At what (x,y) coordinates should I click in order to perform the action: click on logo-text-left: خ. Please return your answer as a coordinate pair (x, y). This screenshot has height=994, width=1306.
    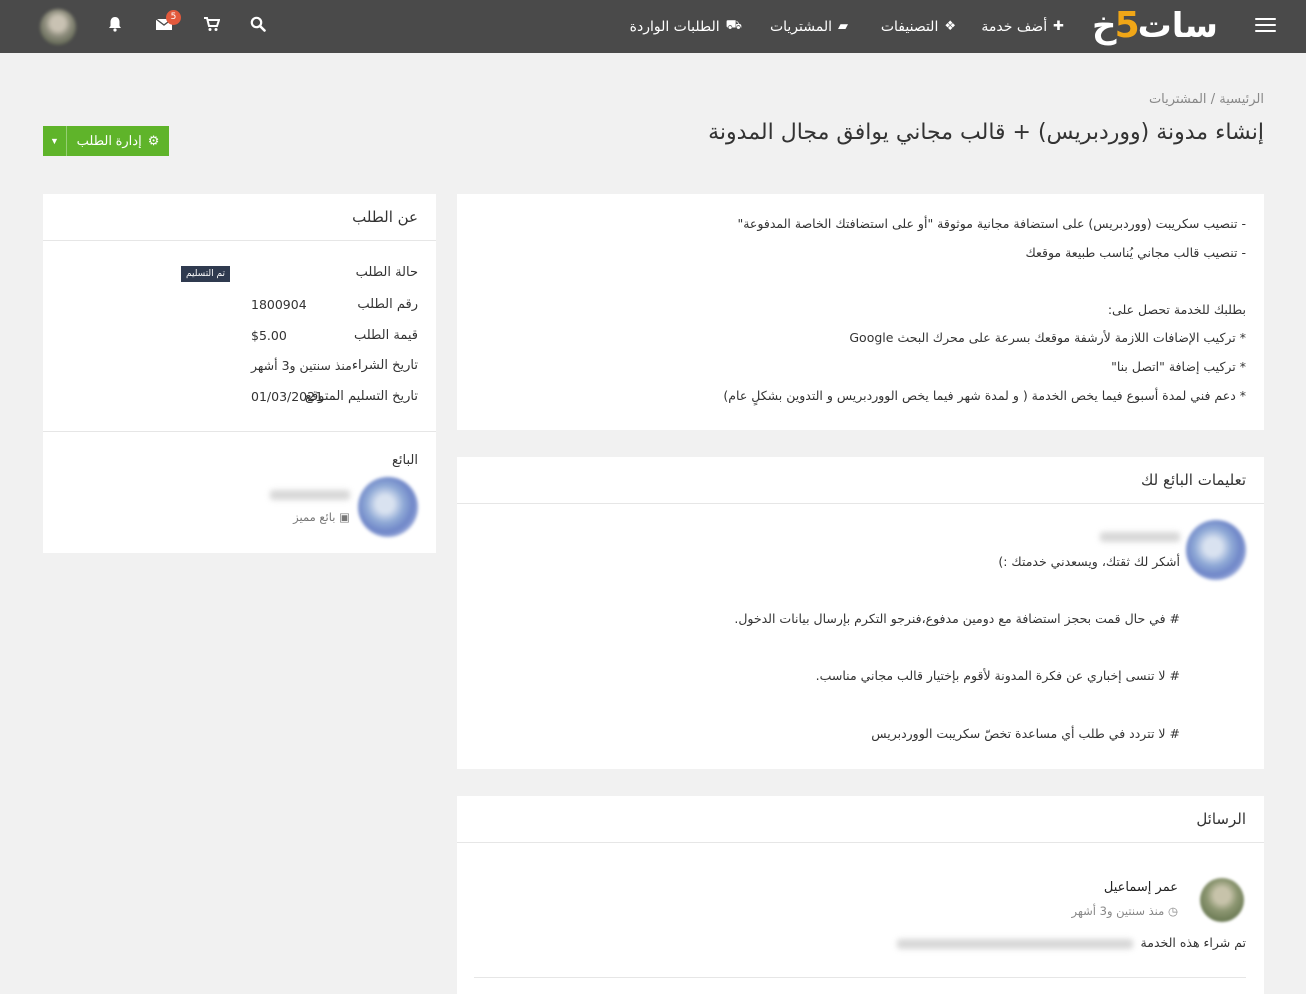
    Looking at the image, I should click on (1104, 26).